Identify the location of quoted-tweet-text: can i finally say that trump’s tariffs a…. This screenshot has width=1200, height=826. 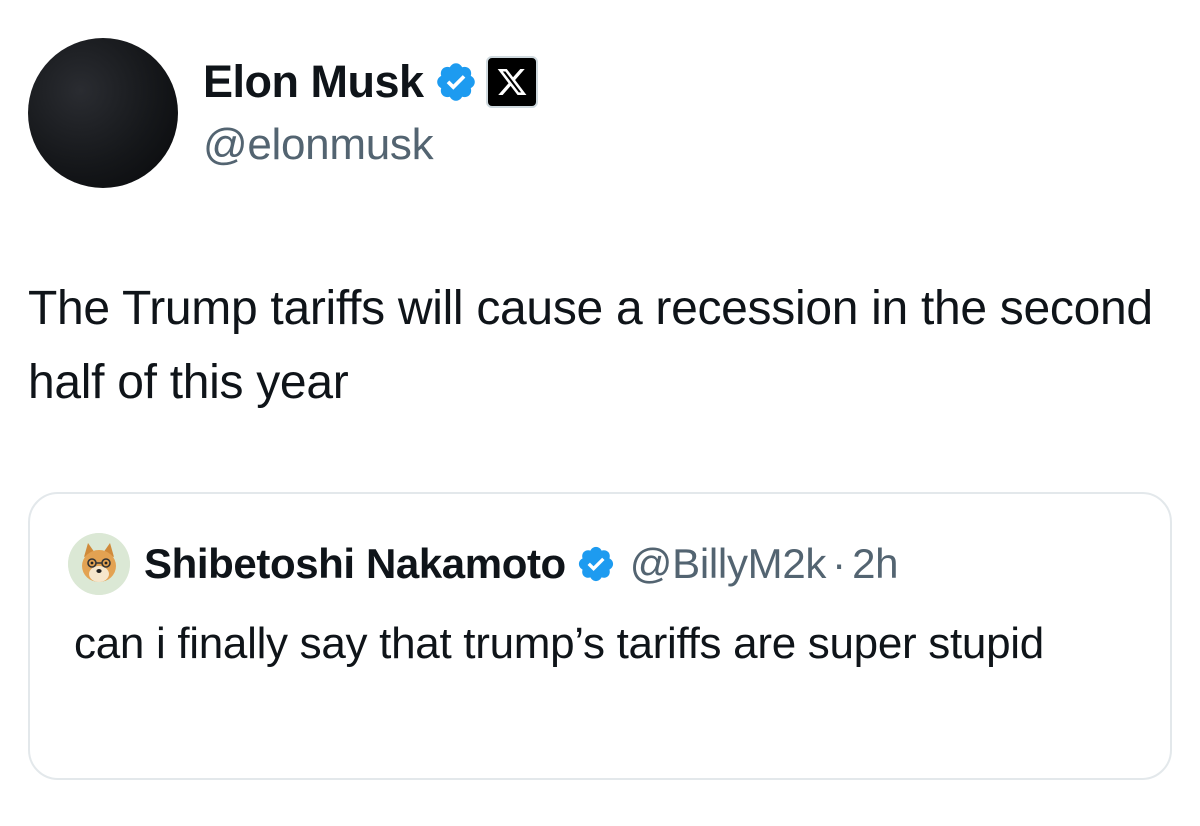
(559, 643).